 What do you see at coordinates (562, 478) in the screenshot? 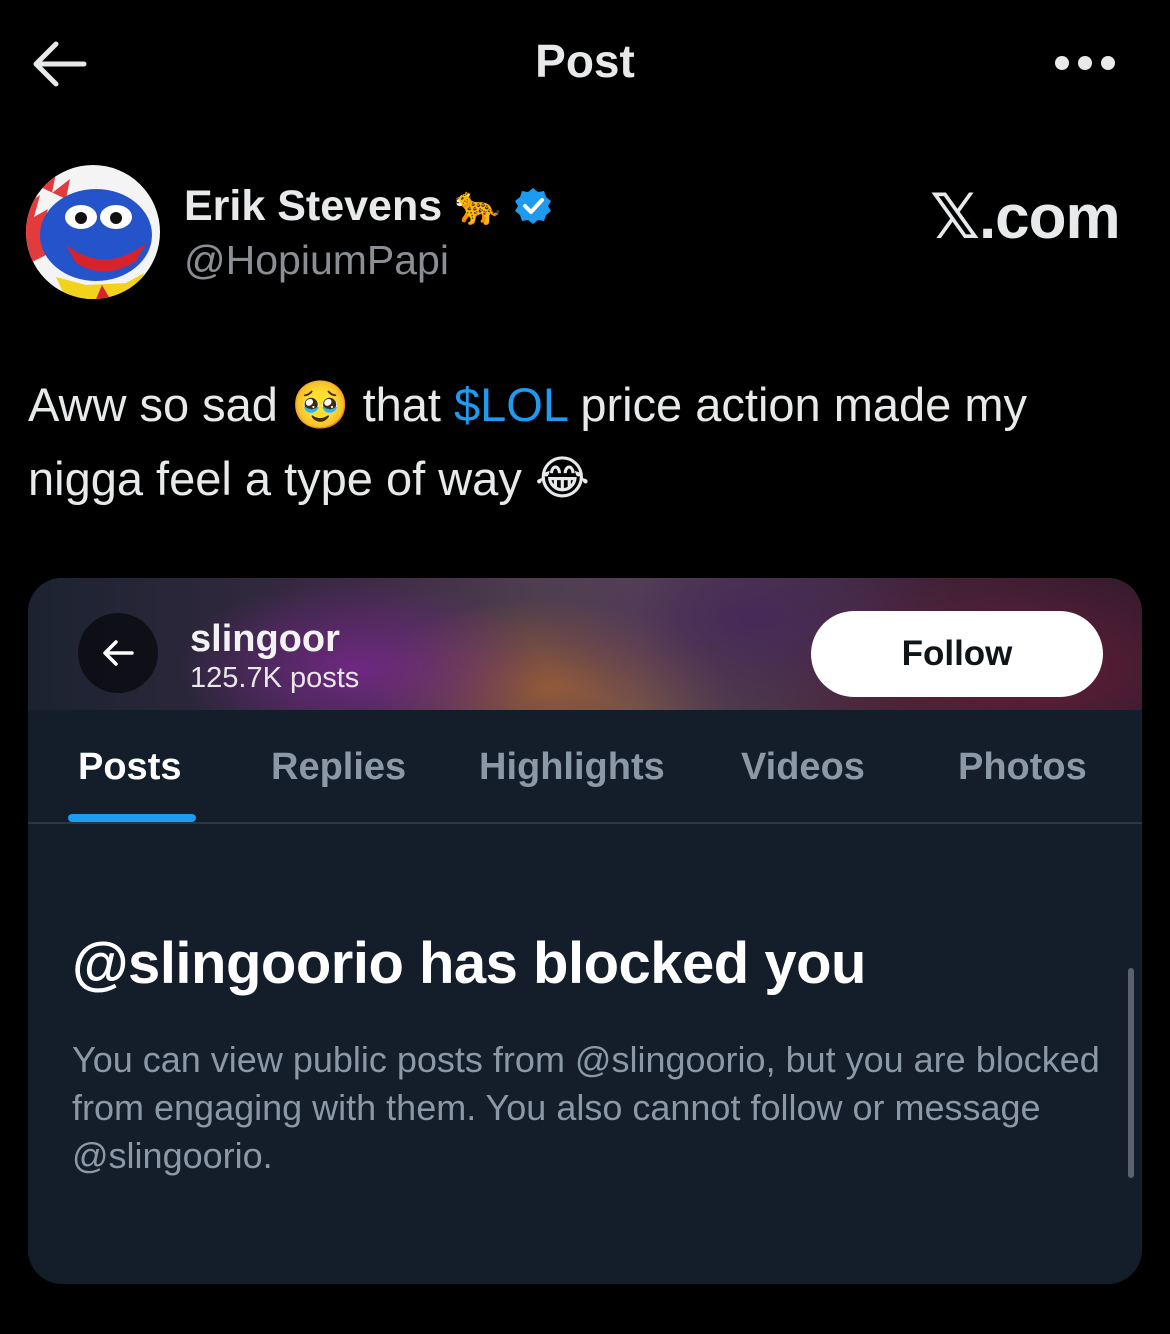
I see `tears-of-joy-emoji-icon: 😂` at bounding box center [562, 478].